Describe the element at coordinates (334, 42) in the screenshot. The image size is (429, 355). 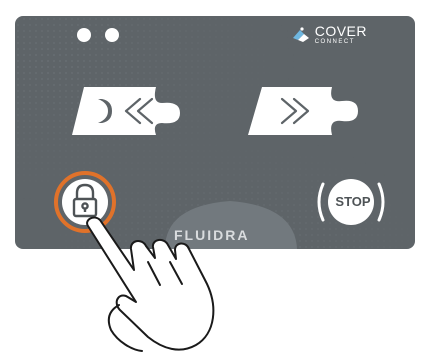
I see `logo-connect-text: CONNECT` at that location.